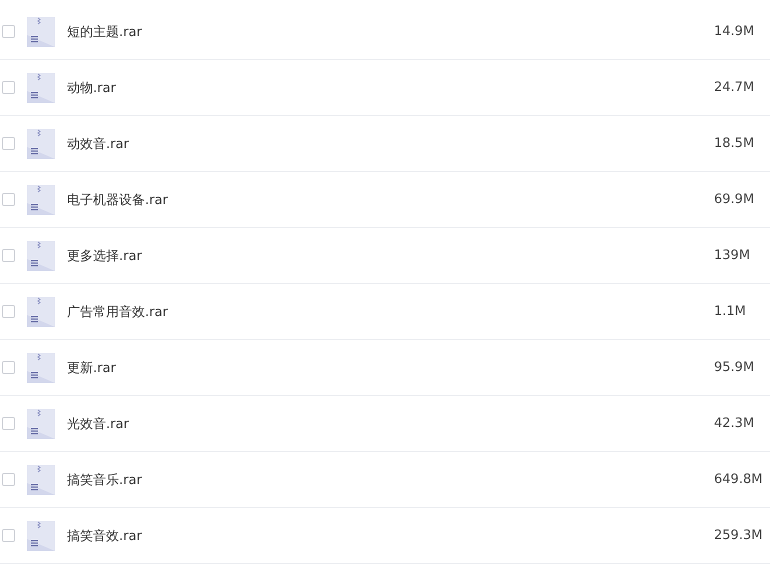  Describe the element at coordinates (390, 367) in the screenshot. I see `file-name: 更新.rar` at that location.